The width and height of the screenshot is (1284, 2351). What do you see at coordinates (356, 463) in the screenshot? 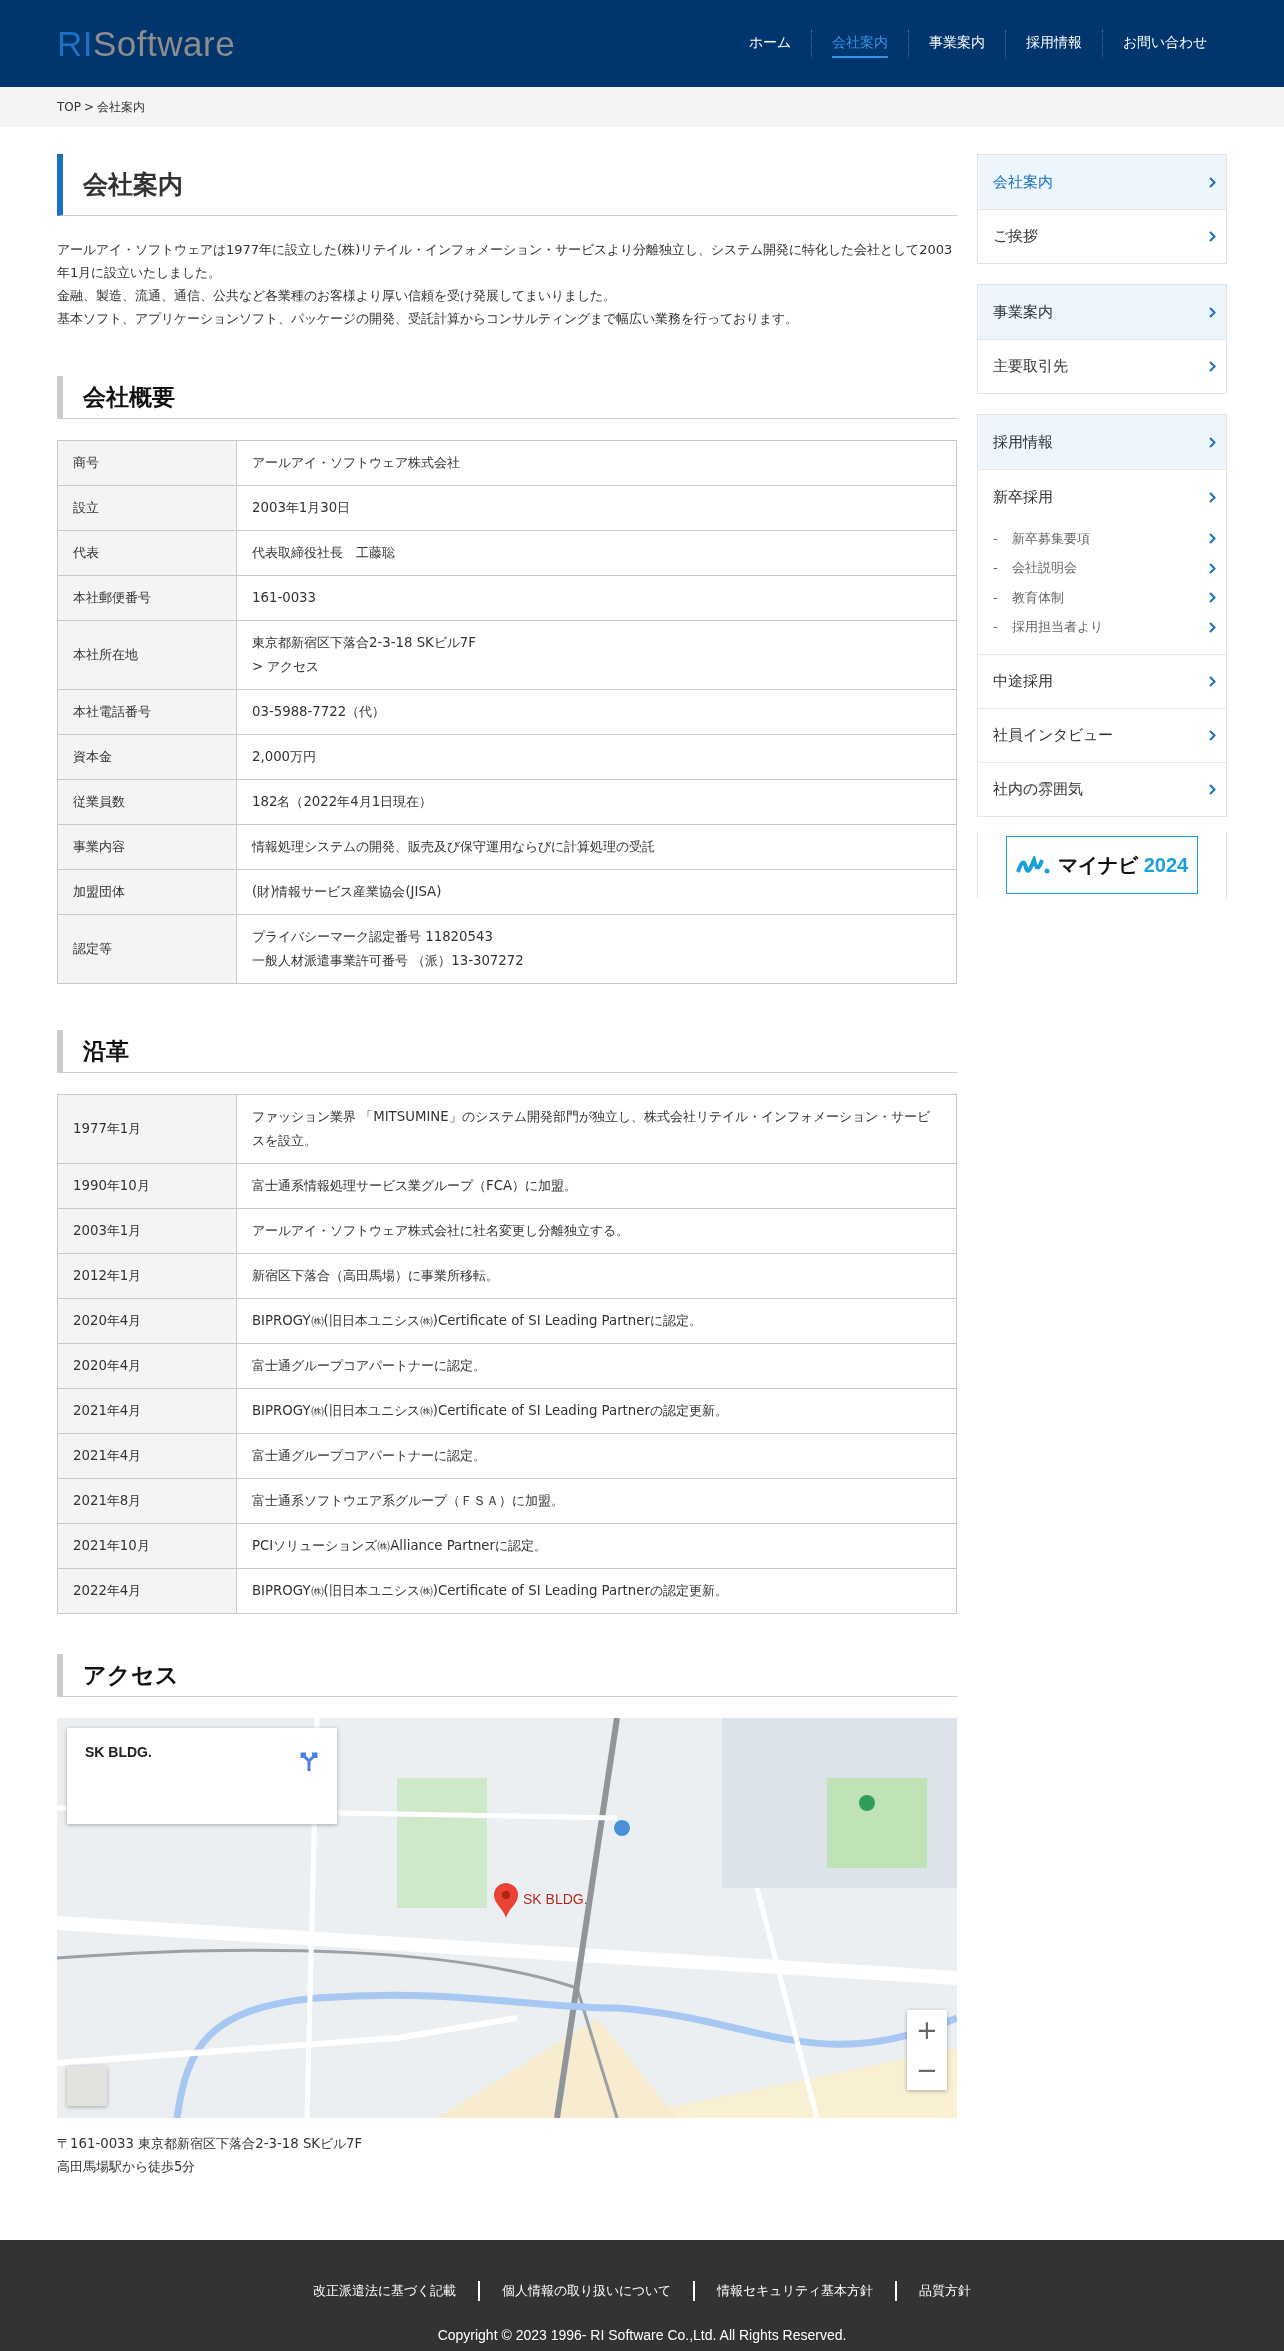
I see `table-cell-text: アールアイ・ソフトウェア株式会社` at bounding box center [356, 463].